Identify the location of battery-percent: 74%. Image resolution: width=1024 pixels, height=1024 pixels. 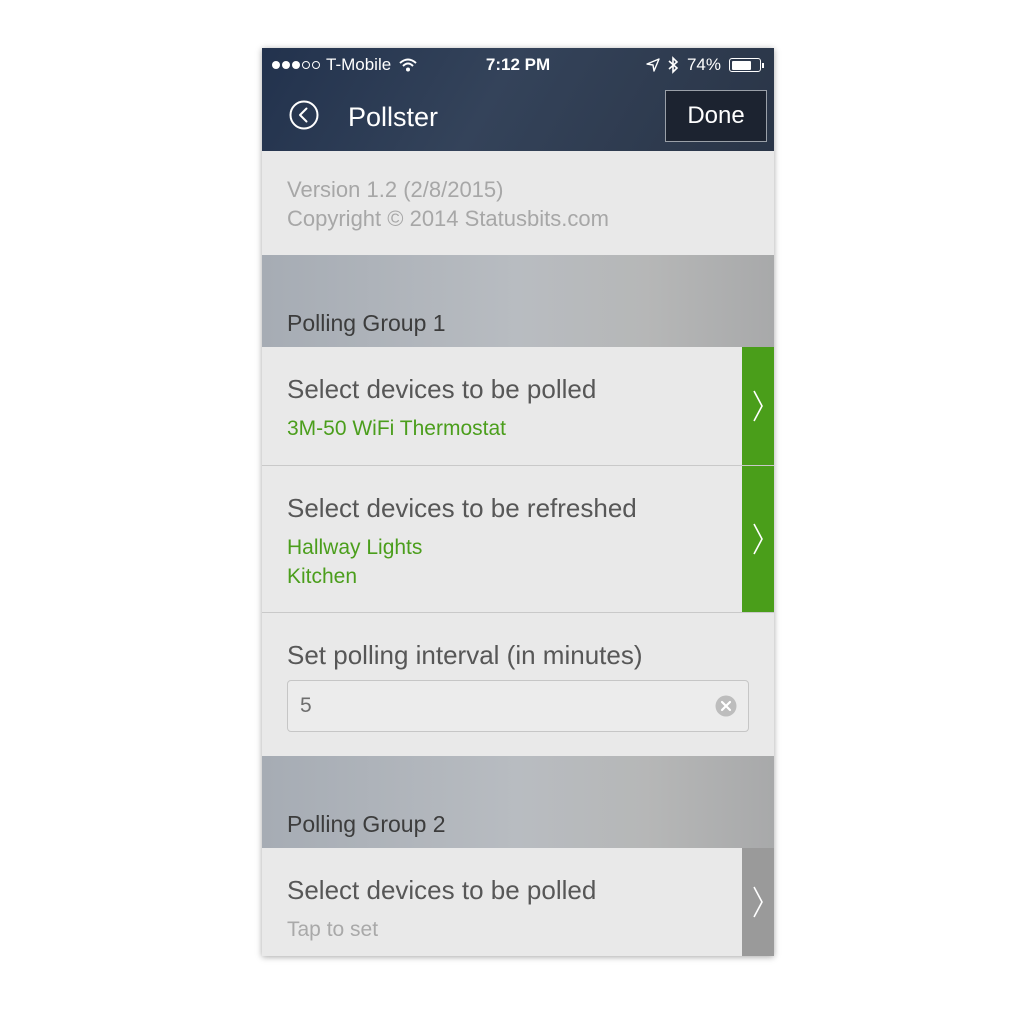
(703, 64).